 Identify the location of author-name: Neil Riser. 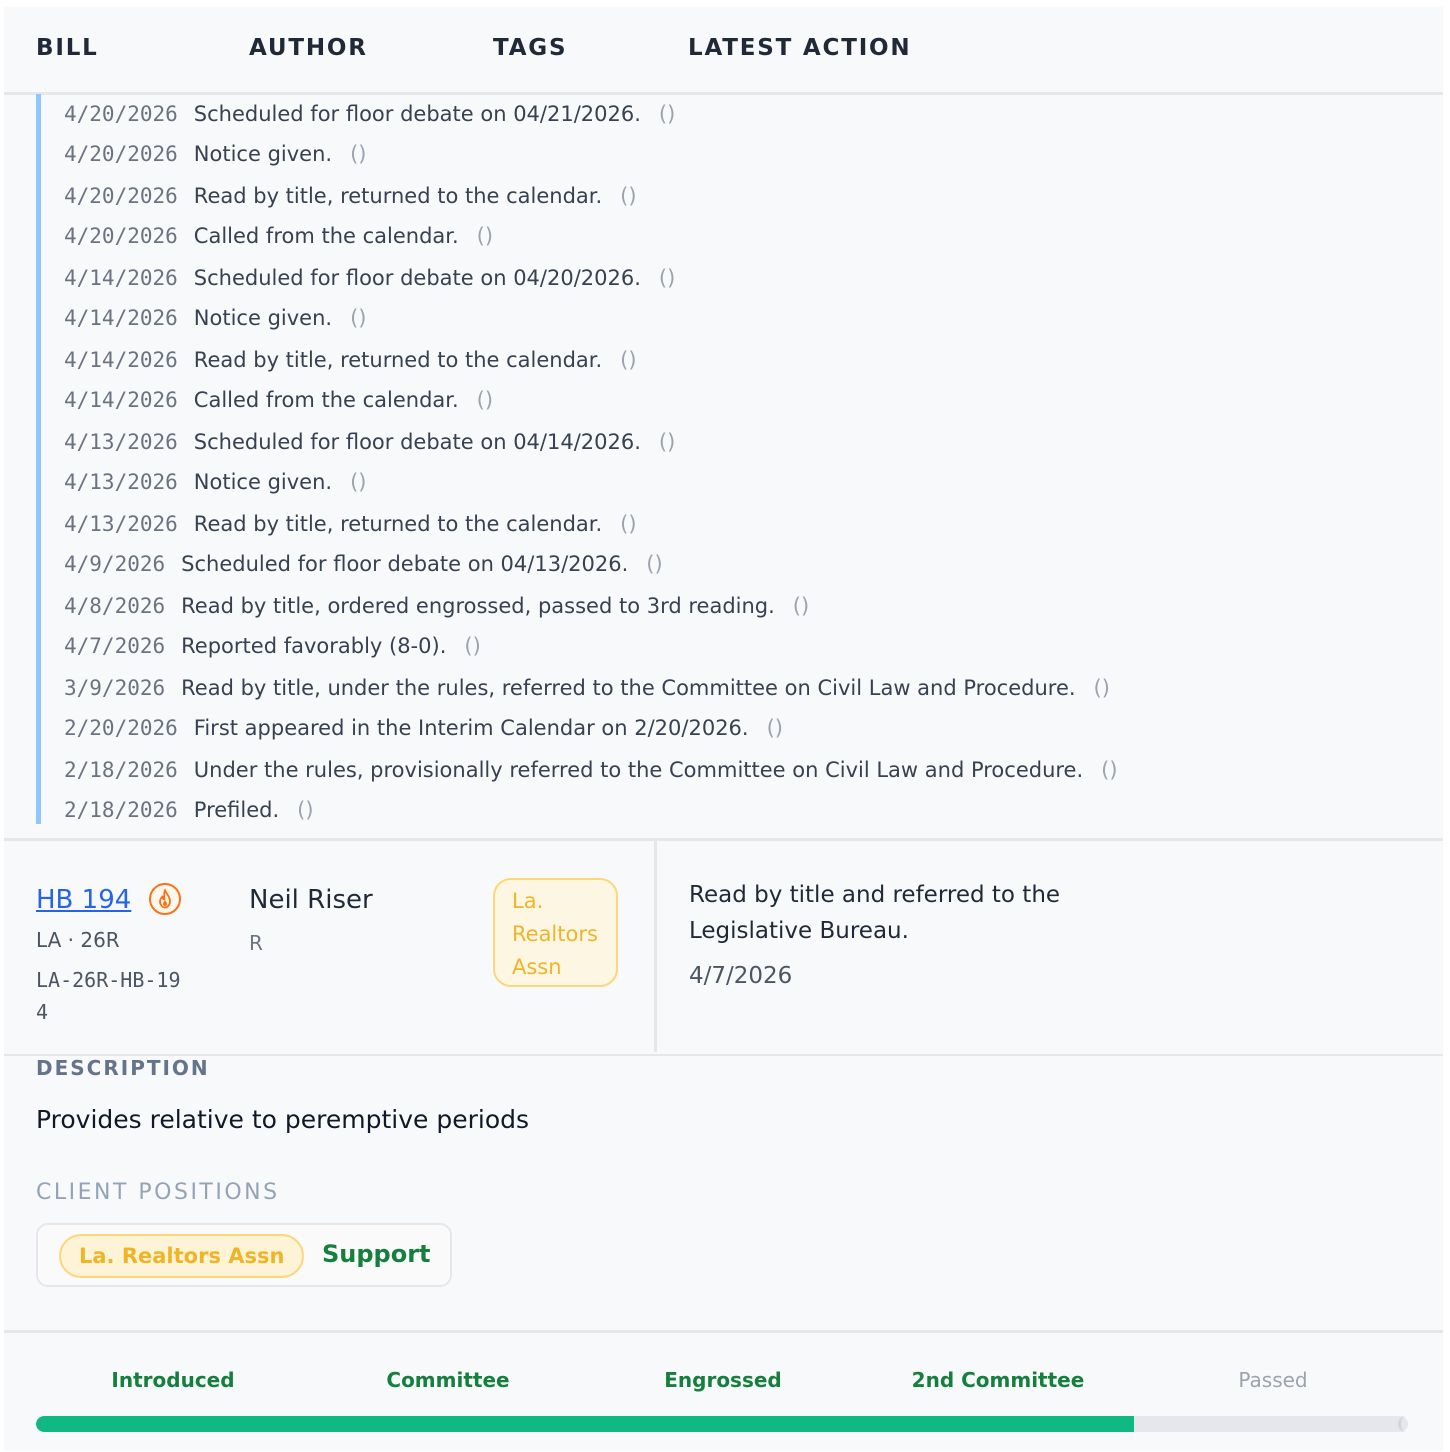
(311, 900).